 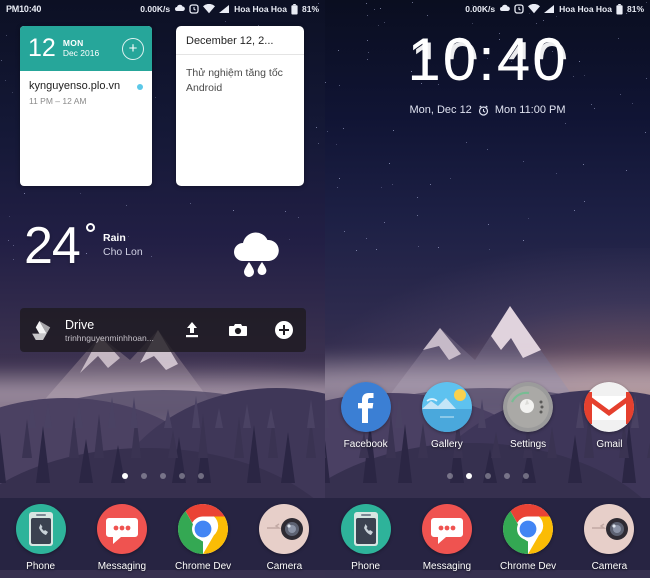 I want to click on calendar-event: kynguyenso.plo.vn 11 PM – 12 AM, so click(x=86, y=88).